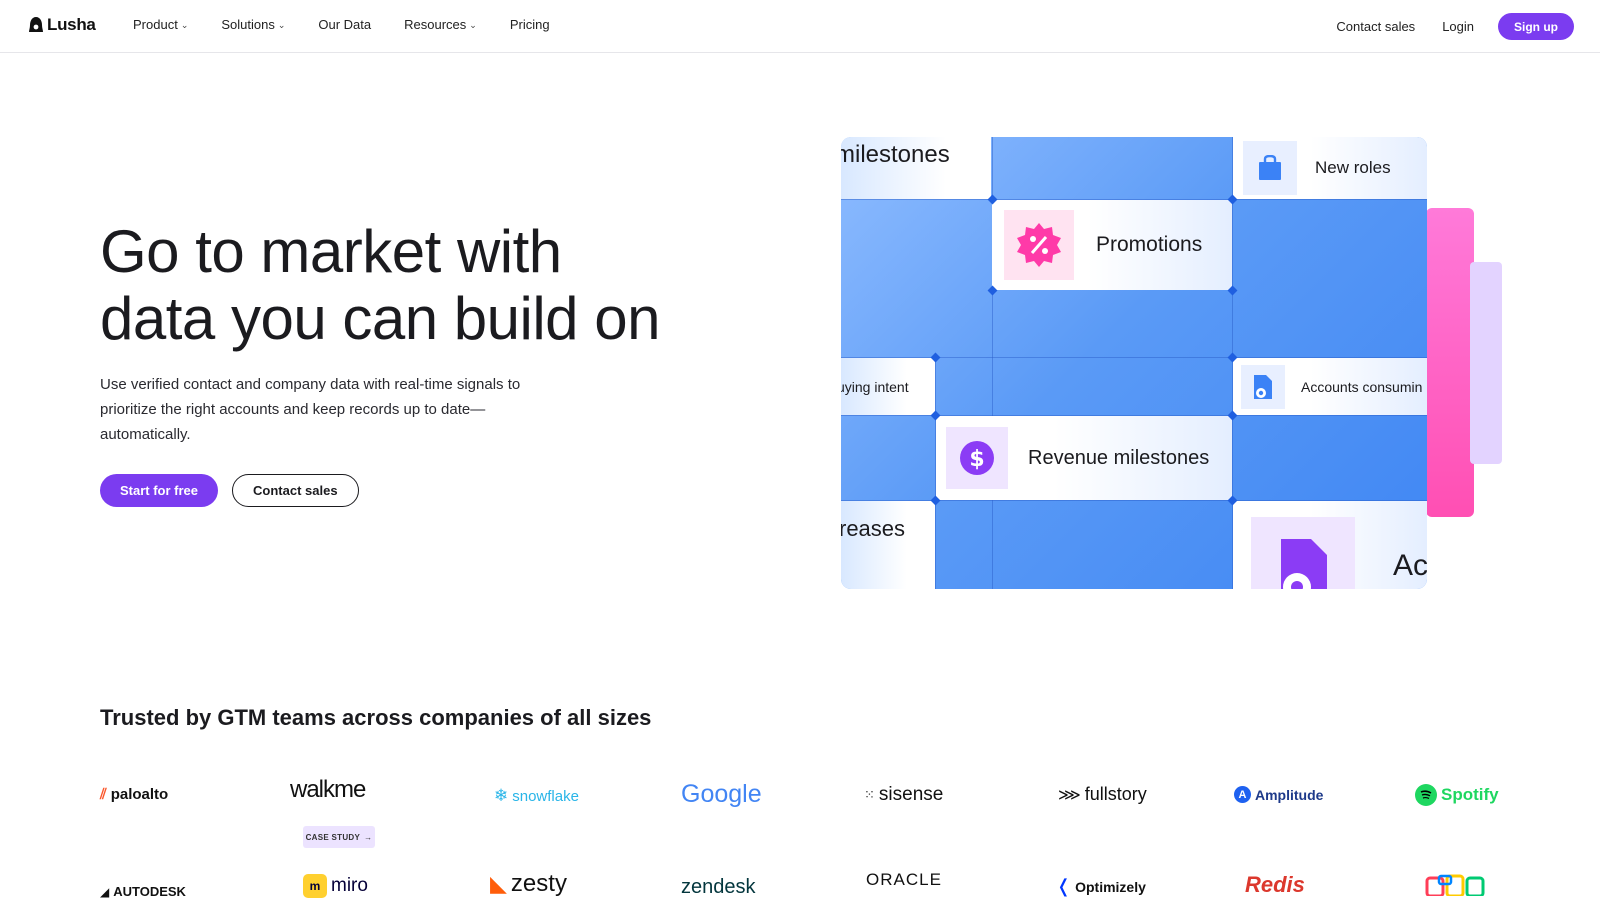 The height and width of the screenshot is (900, 1600). I want to click on card-milestones: milestones, so click(916, 168).